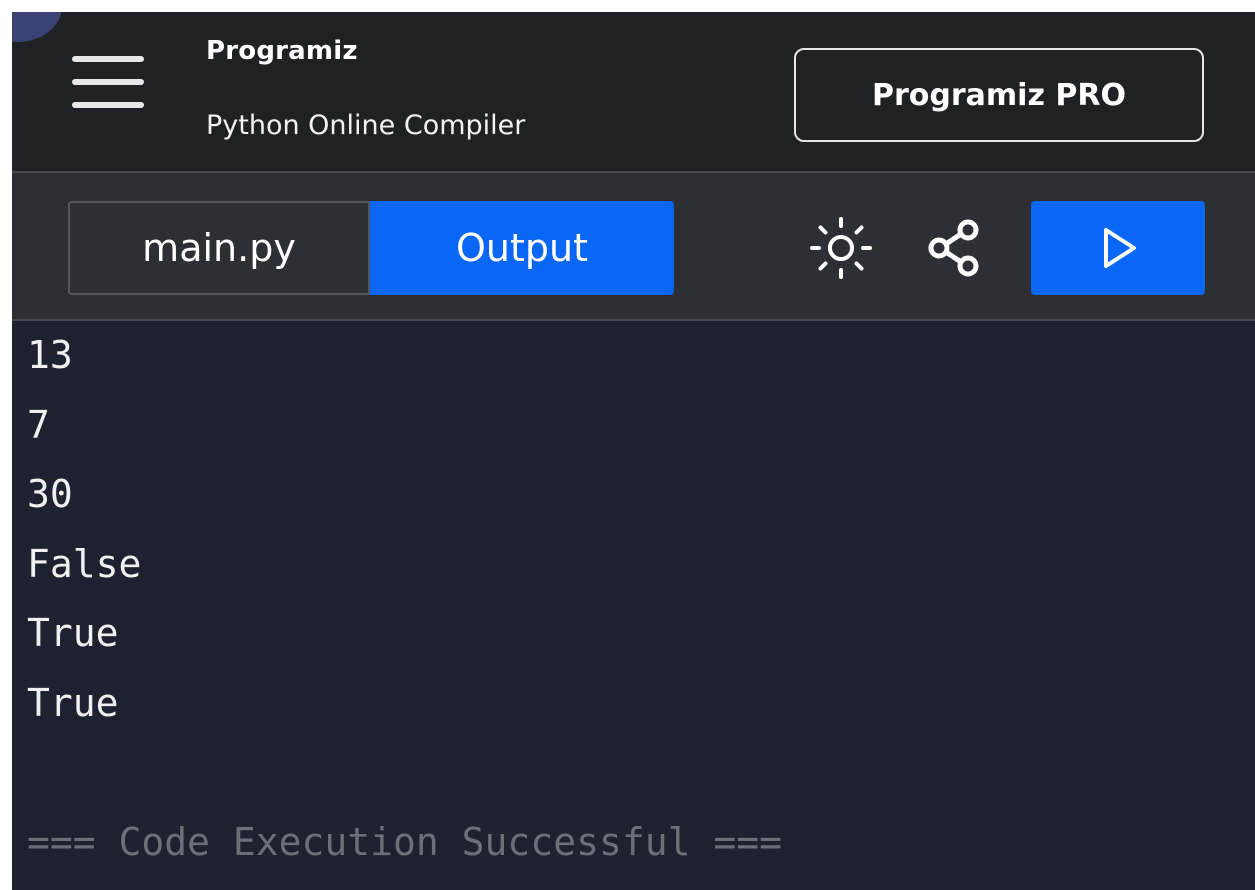 This screenshot has height=890, width=1255. I want to click on programiz-pro-button: Programiz PRO, so click(999, 95).